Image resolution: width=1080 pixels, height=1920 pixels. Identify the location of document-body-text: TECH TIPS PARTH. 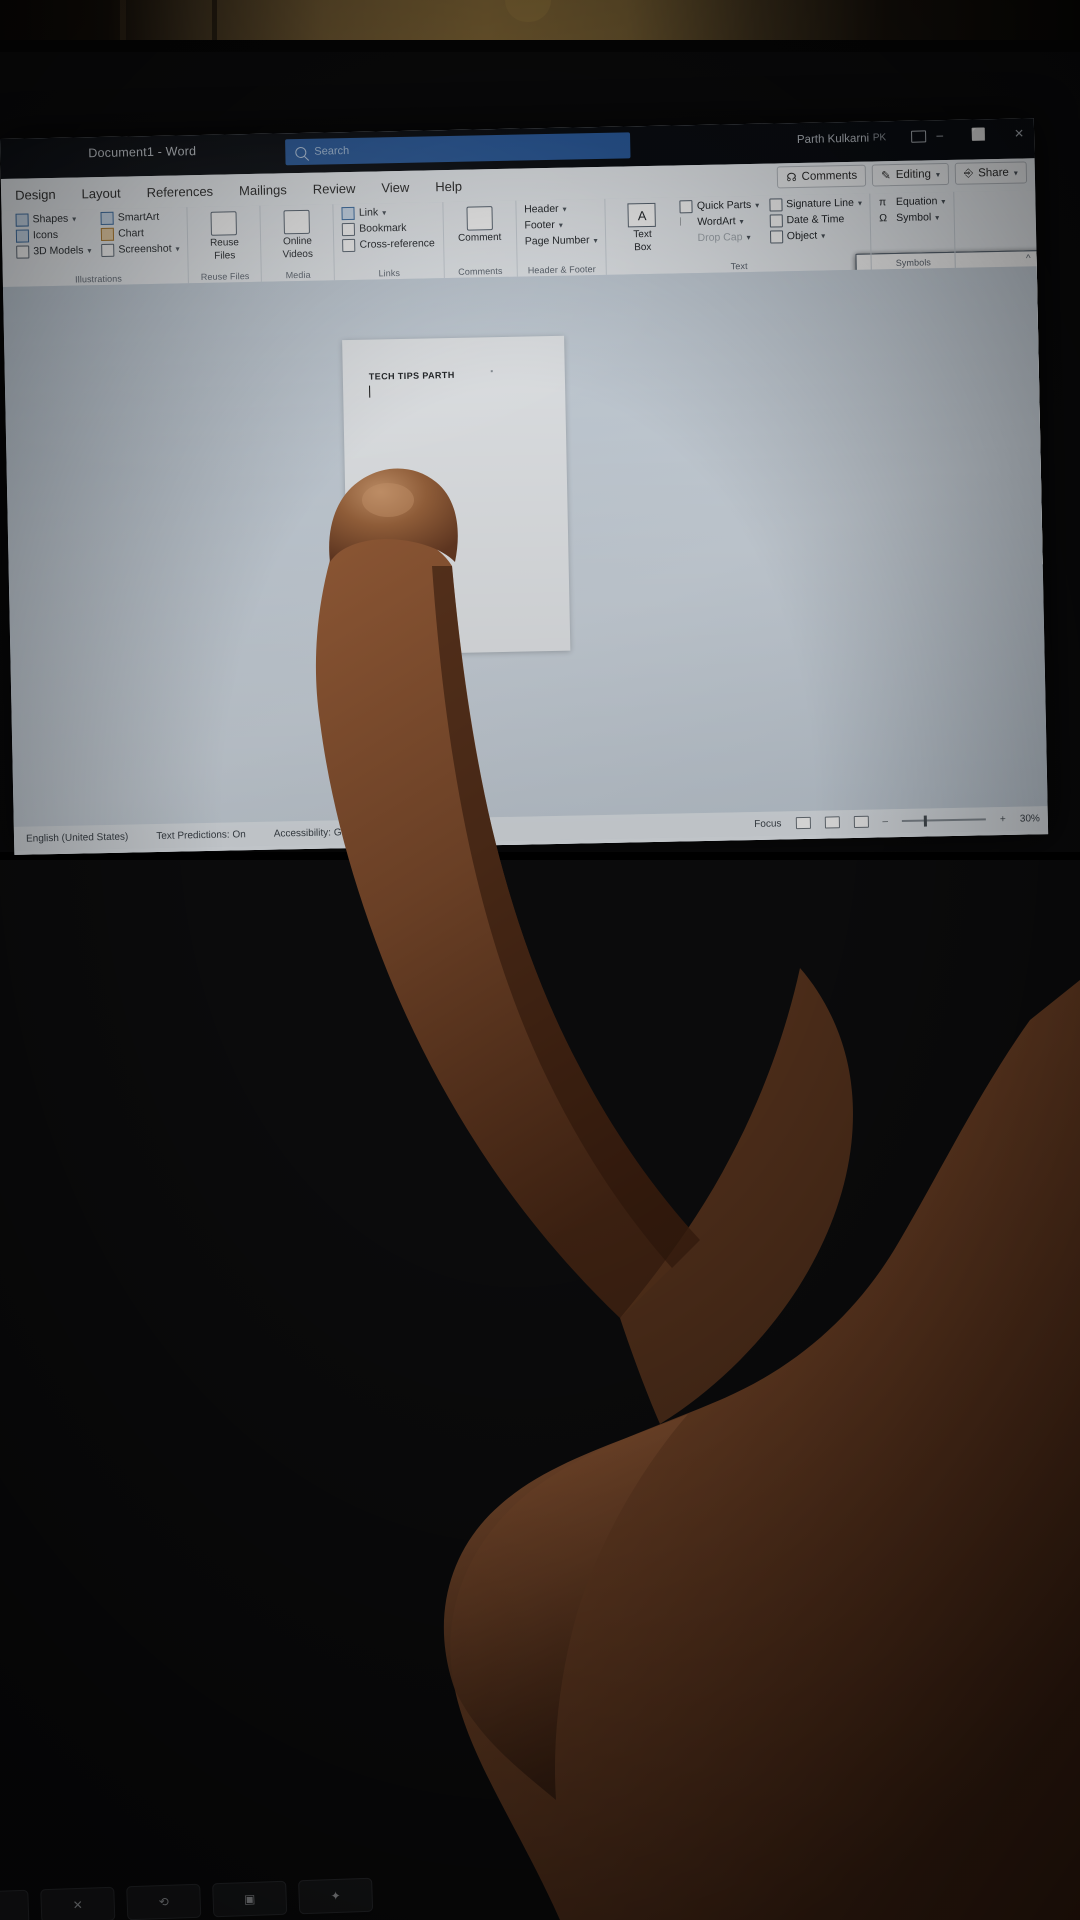
(411, 375).